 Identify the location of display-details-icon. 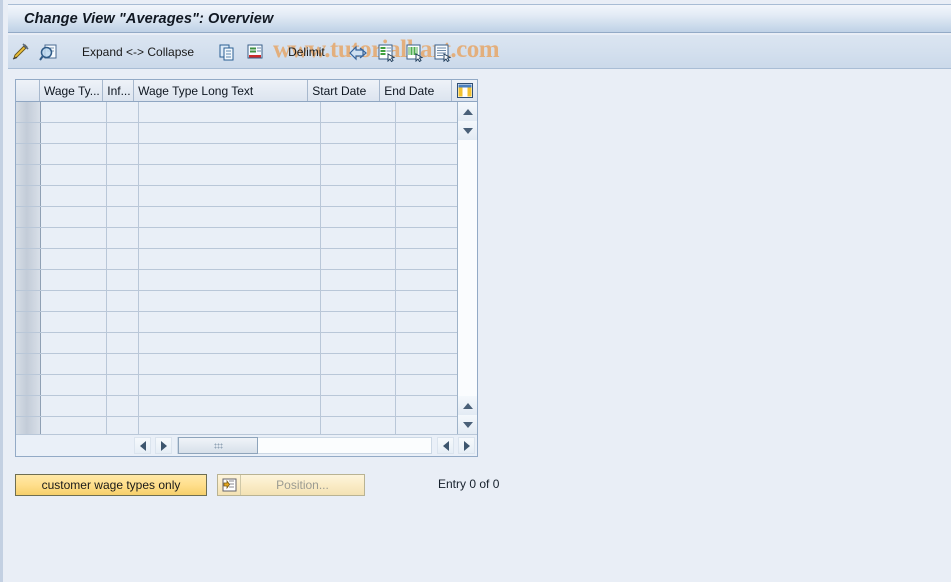
(49, 52).